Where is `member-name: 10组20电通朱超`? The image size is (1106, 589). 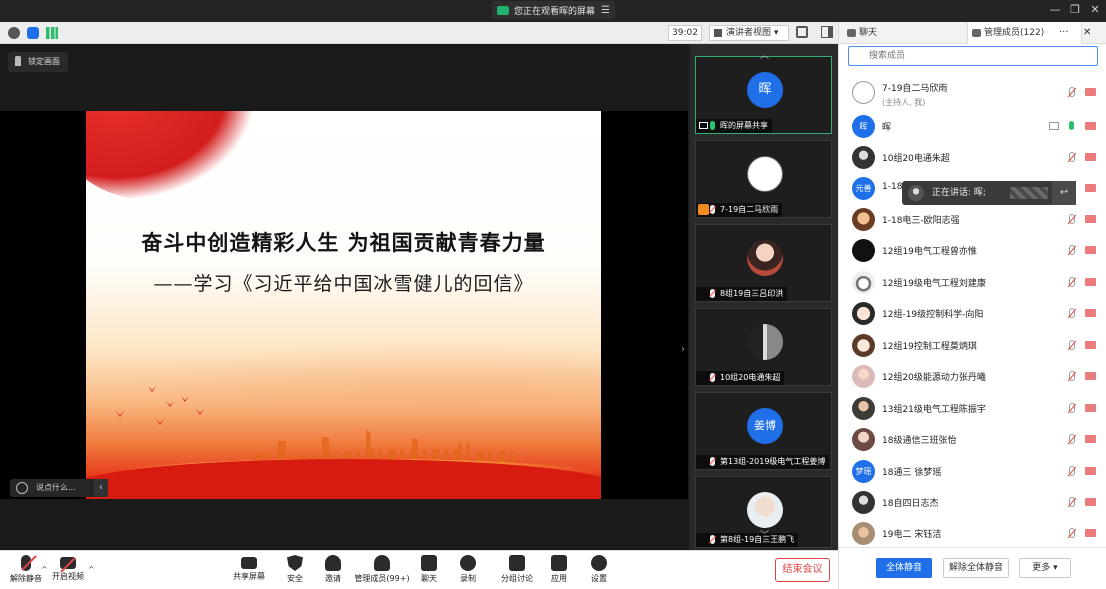 member-name: 10组20电通朱超 is located at coordinates (916, 159).